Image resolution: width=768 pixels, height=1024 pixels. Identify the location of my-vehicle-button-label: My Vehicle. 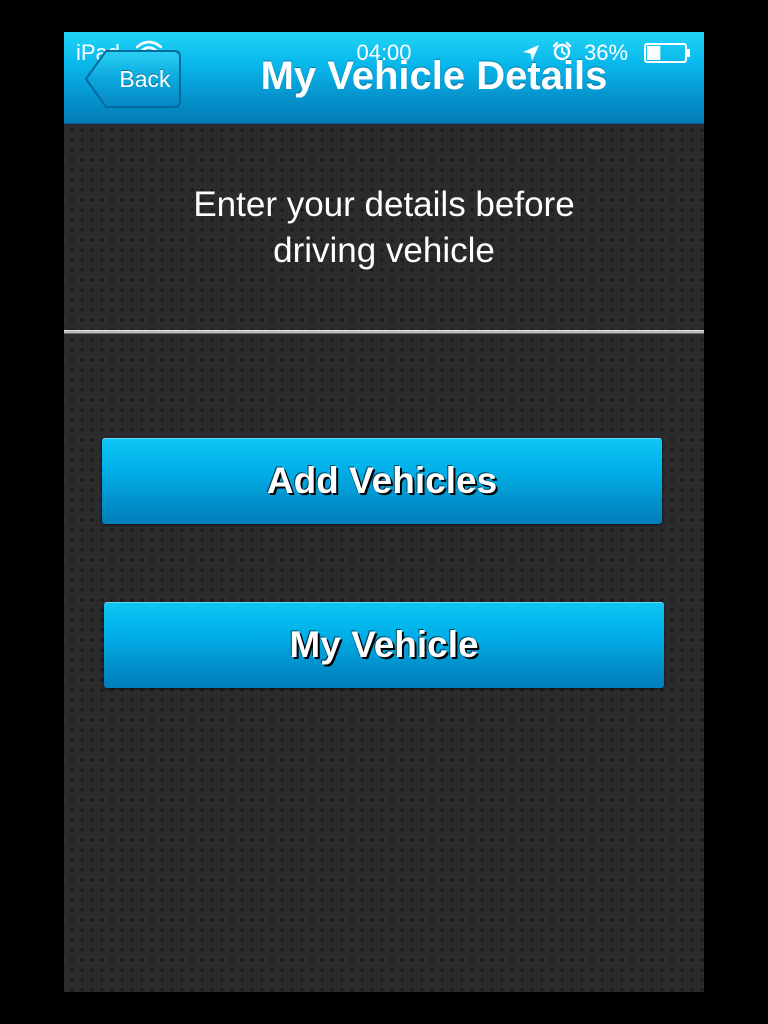
(384, 644).